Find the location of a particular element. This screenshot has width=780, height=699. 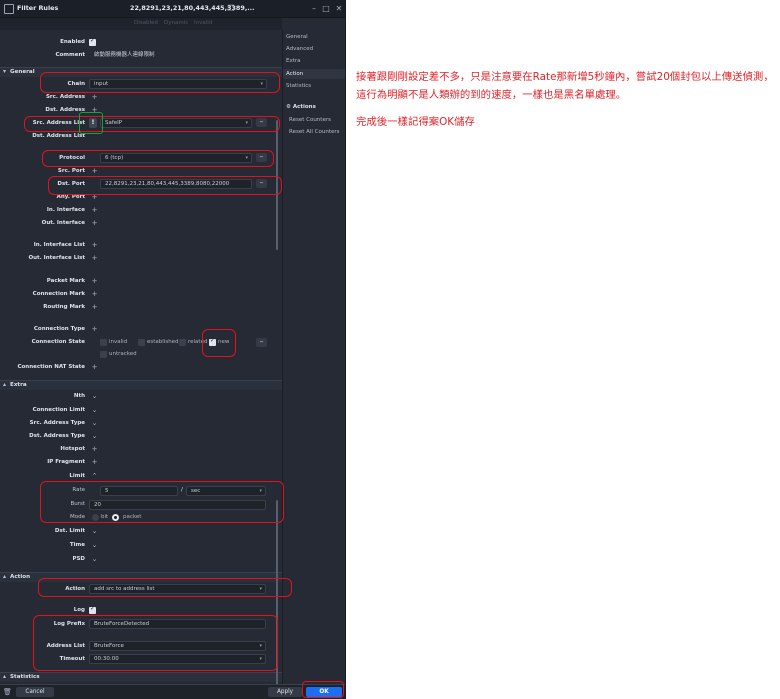

add-connection-nat-state-icon: + is located at coordinates (94, 367).